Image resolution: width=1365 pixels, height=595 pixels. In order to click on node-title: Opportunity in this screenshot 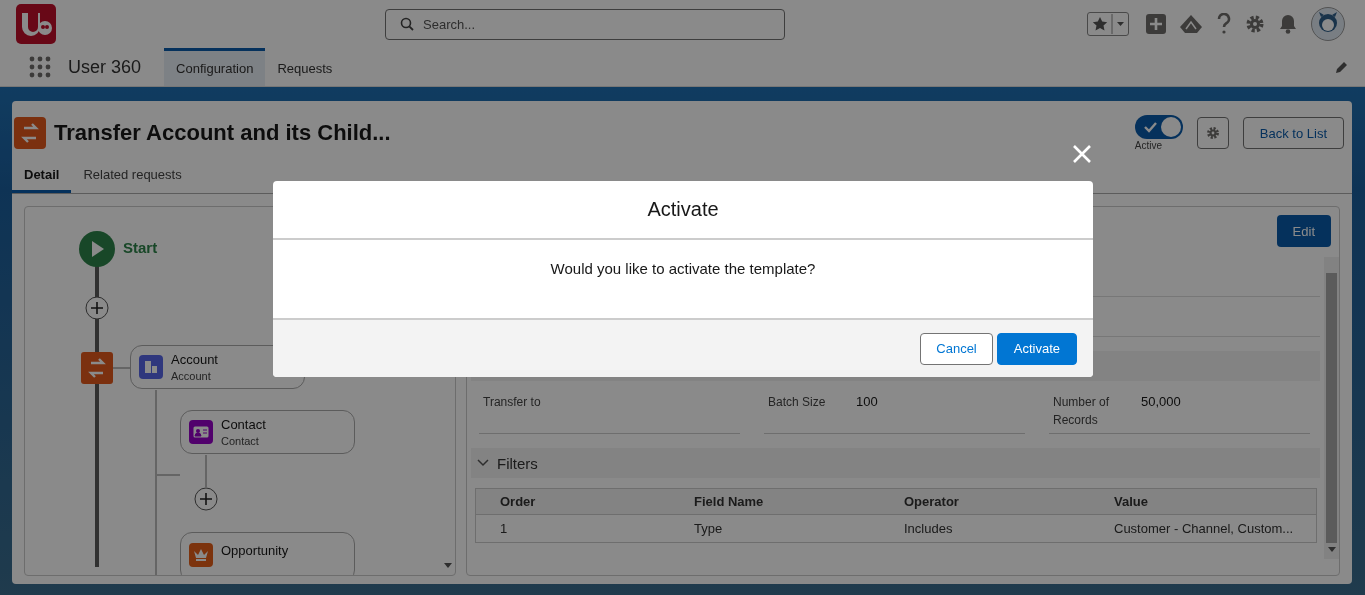, I will do `click(255, 550)`.